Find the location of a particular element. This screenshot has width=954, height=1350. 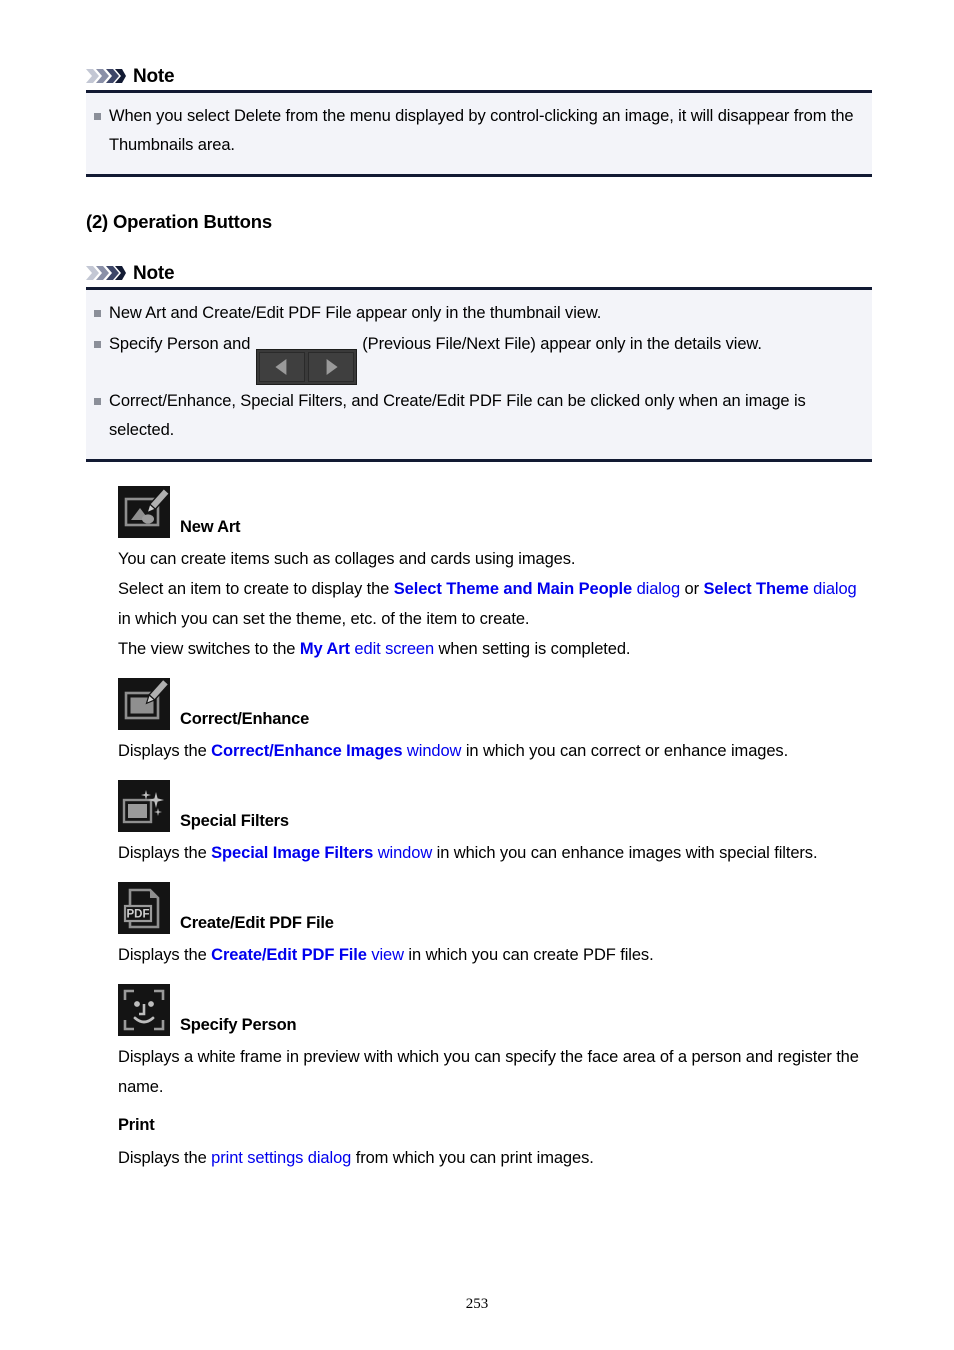

button-entry-header: PDF Create/Edit PDF File is located at coordinates (495, 908).